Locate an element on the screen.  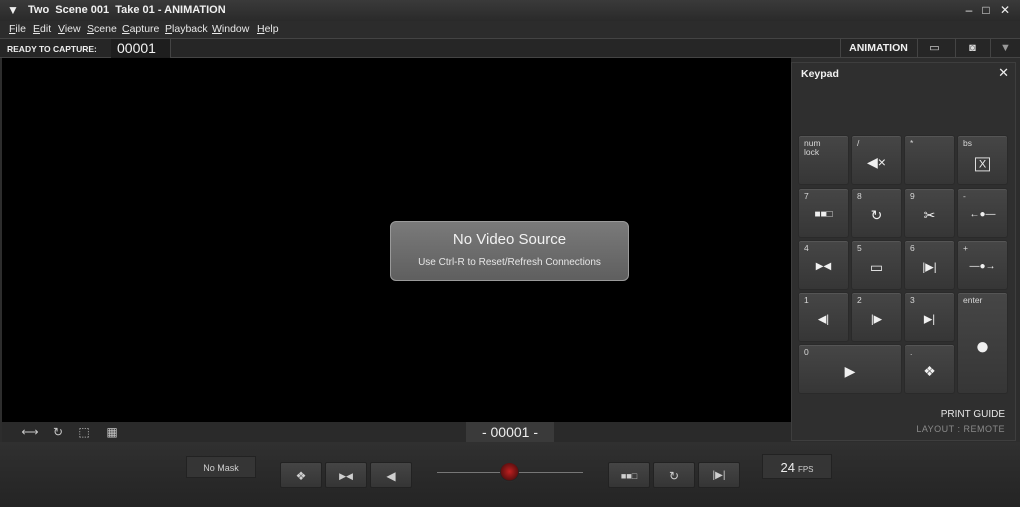
mute-icon: ◀× is located at coordinates (876, 162).